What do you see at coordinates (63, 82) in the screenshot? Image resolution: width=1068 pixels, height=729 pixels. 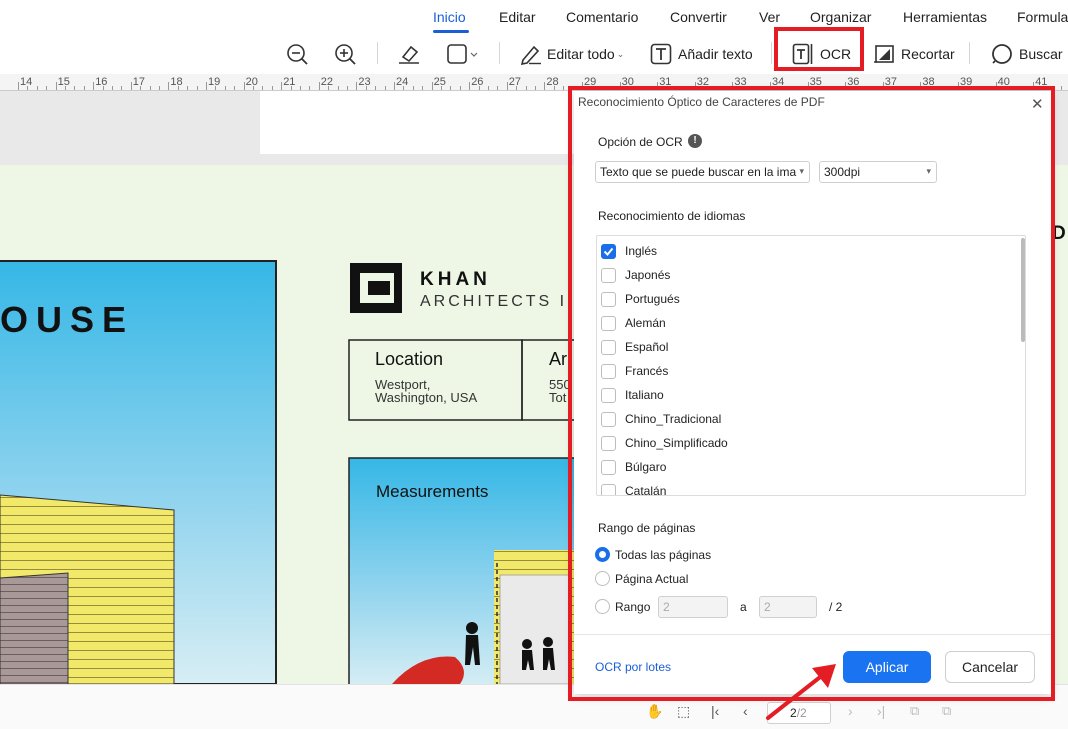 I see `ruler-tick-label: 15` at bounding box center [63, 82].